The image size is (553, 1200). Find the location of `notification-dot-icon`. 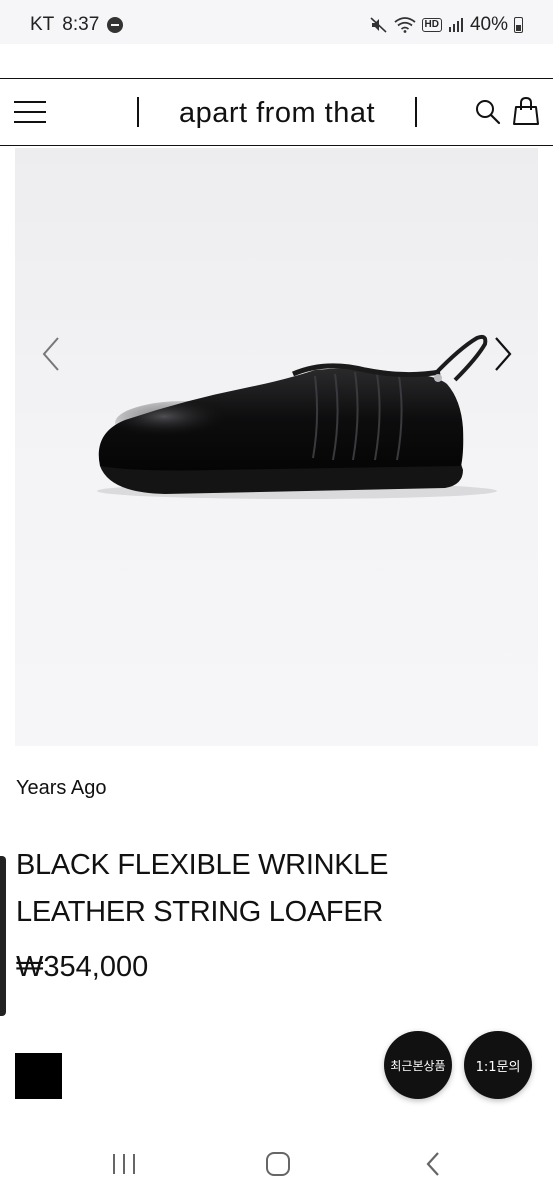

notification-dot-icon is located at coordinates (115, 25).